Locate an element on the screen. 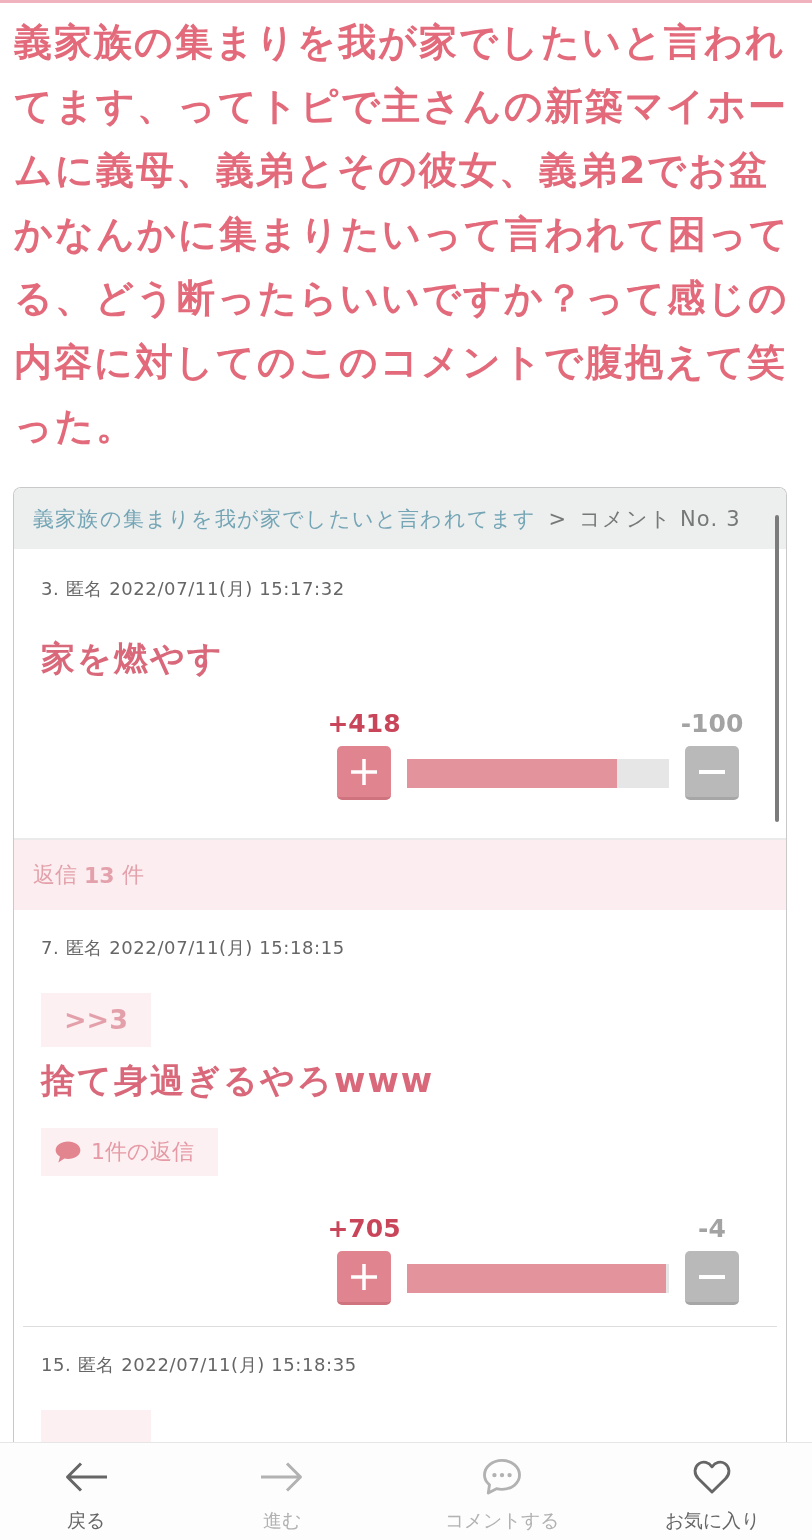 The height and width of the screenshot is (1540, 812). arrow-left-icon is located at coordinates (86, 1477).